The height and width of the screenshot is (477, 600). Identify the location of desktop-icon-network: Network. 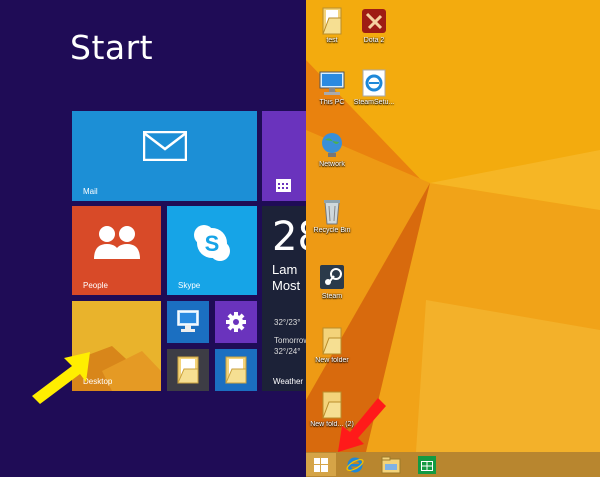
(332, 149).